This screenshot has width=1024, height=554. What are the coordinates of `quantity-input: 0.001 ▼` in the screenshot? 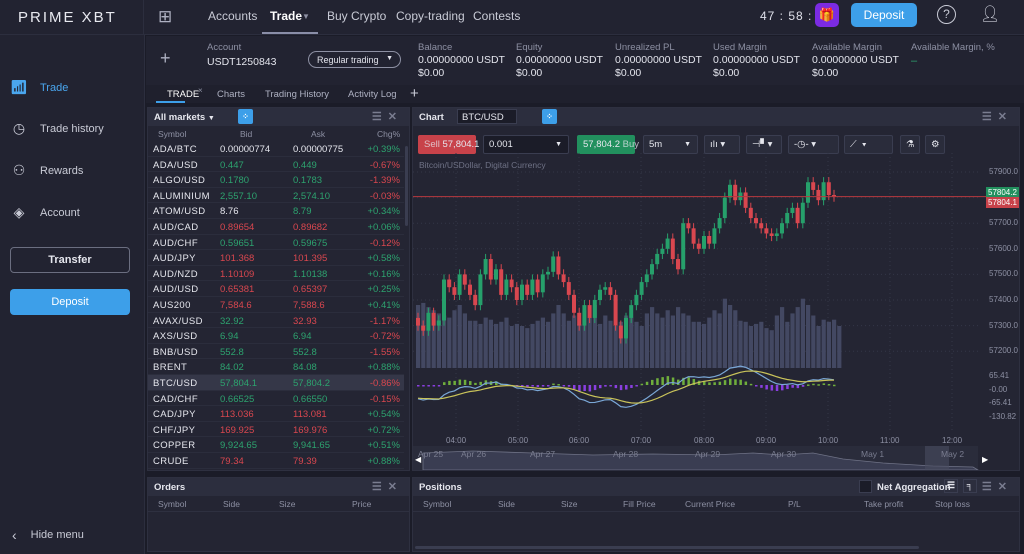 It's located at (526, 144).